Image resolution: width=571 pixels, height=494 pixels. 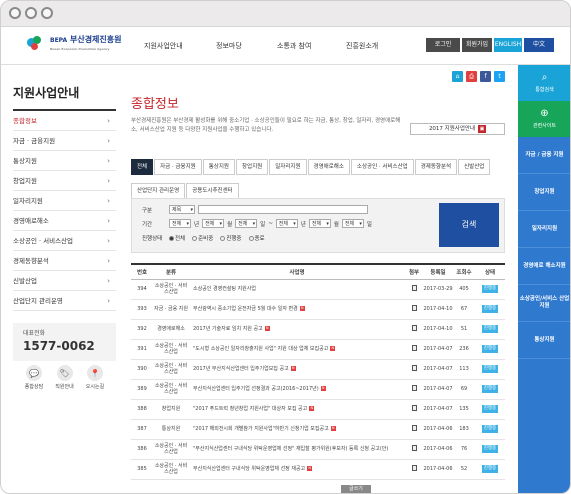 What do you see at coordinates (544, 155) in the screenshot?
I see `side-item-finance: 자금 / 금융 지원` at bounding box center [544, 155].